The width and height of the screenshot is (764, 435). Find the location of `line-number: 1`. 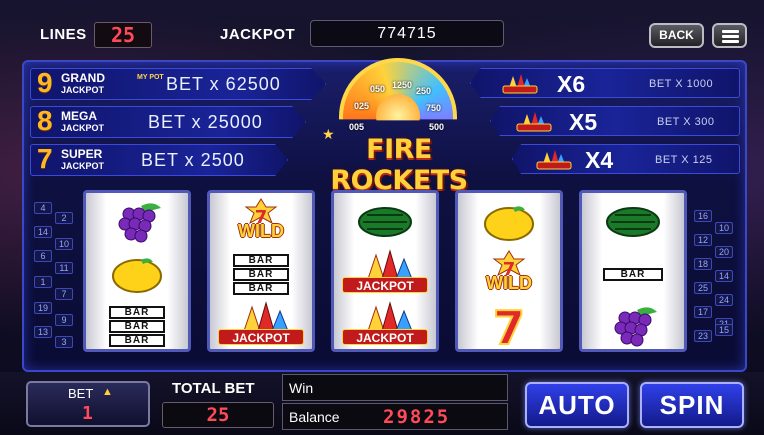

line-number: 1 is located at coordinates (43, 282).